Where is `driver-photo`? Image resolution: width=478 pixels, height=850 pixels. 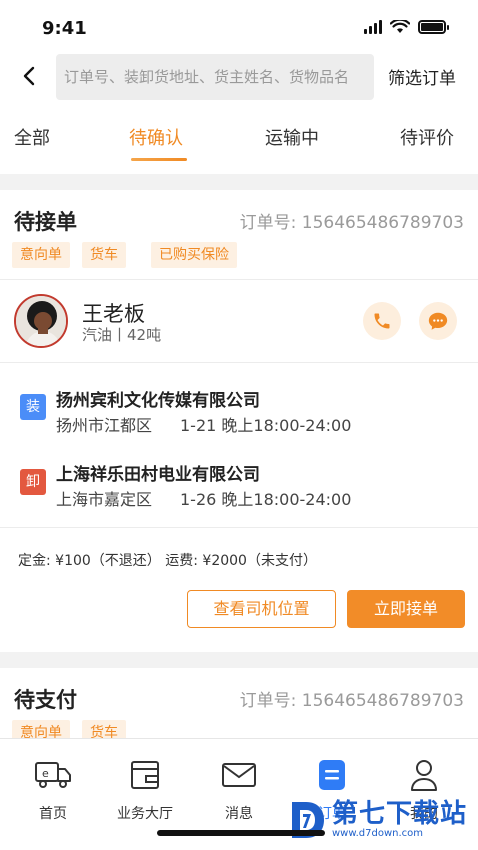
driver-photo is located at coordinates (41, 321).